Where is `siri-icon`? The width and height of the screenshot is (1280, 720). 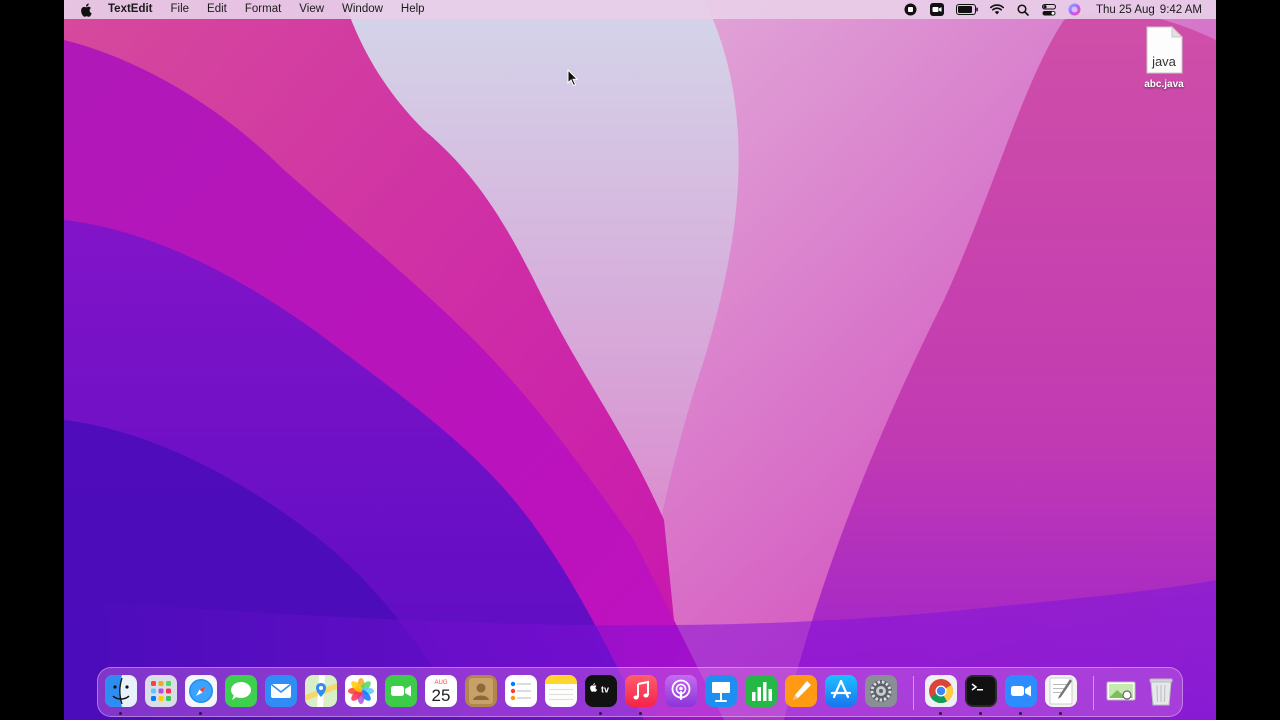
siri-icon is located at coordinates (1075, 9).